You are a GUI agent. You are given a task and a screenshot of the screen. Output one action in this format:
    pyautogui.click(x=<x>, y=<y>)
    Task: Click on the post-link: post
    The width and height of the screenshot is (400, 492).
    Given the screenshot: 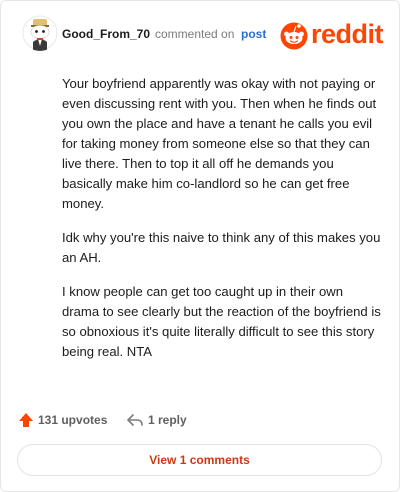 What is the action you would take?
    pyautogui.click(x=253, y=34)
    